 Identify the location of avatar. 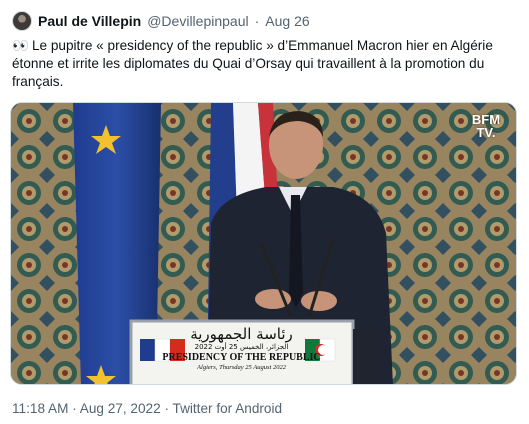
(22, 21).